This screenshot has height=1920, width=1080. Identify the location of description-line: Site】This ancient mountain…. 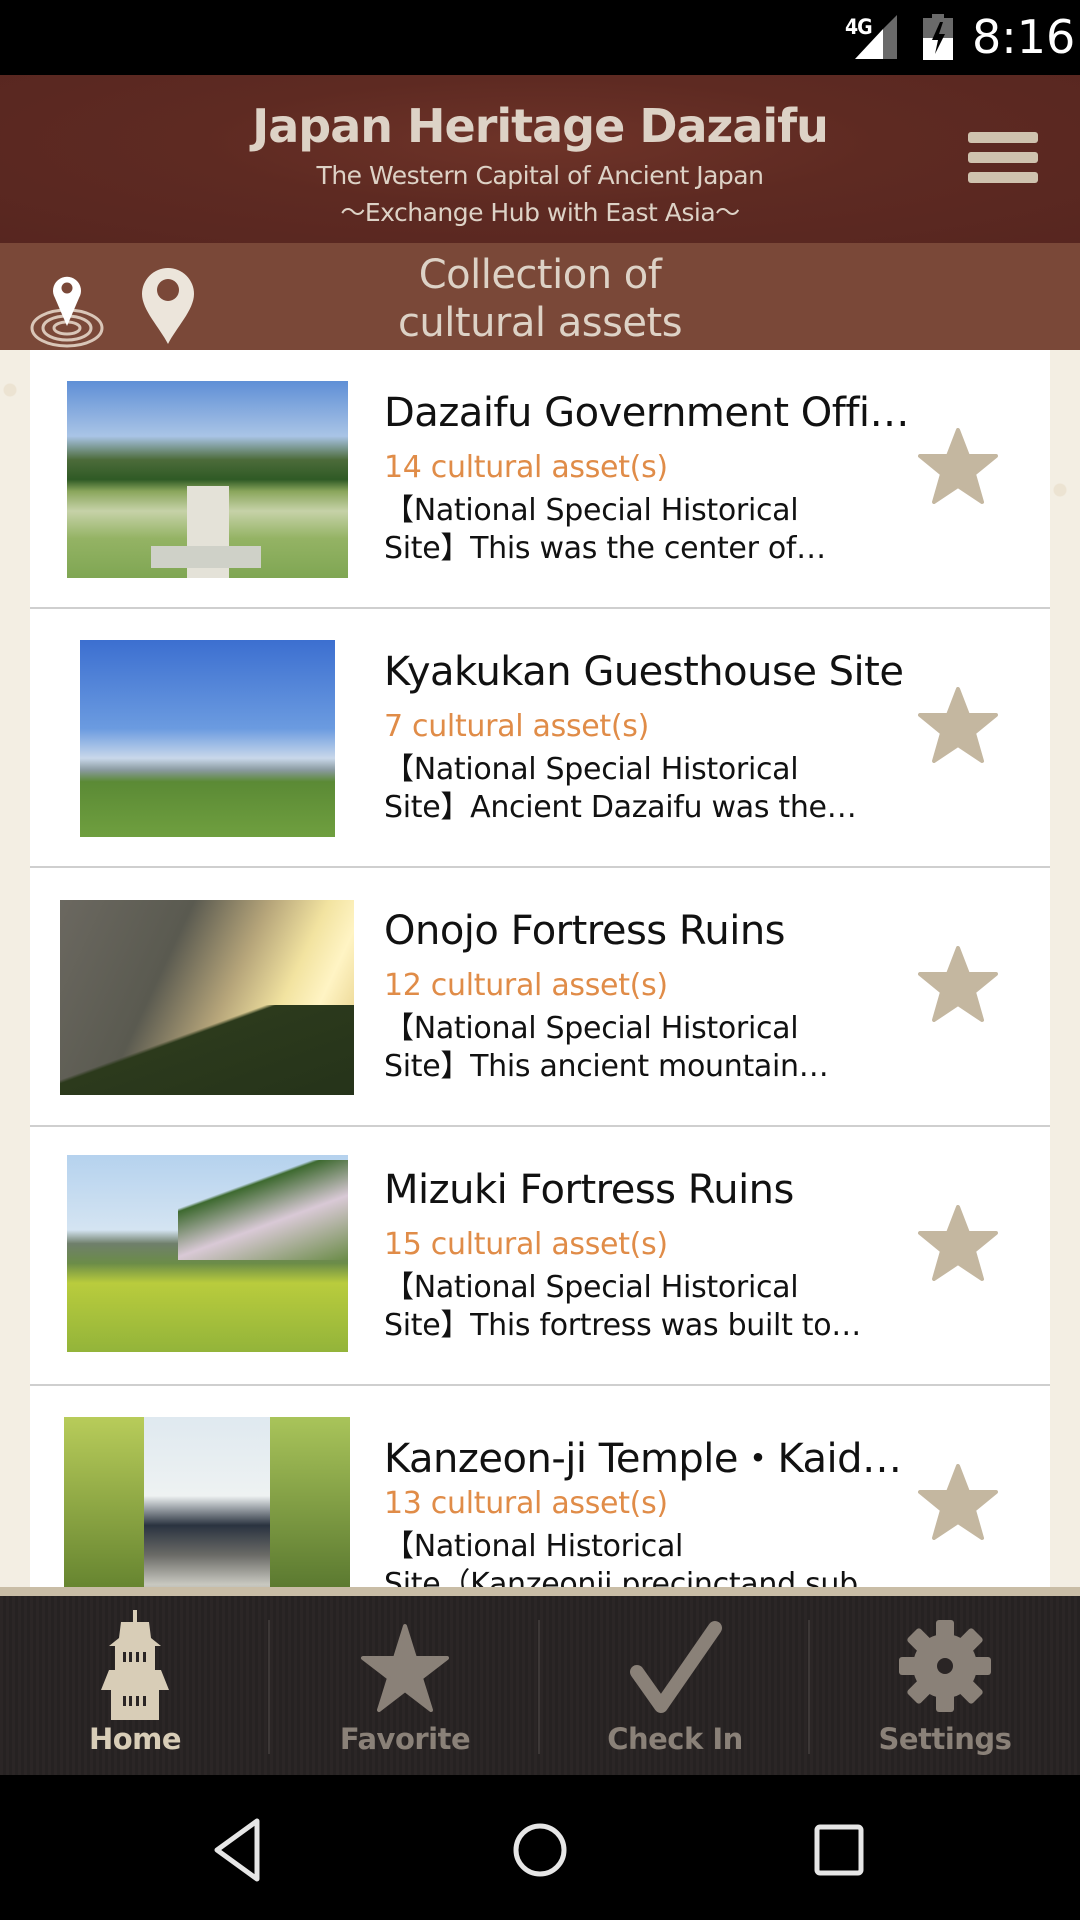
(606, 1066).